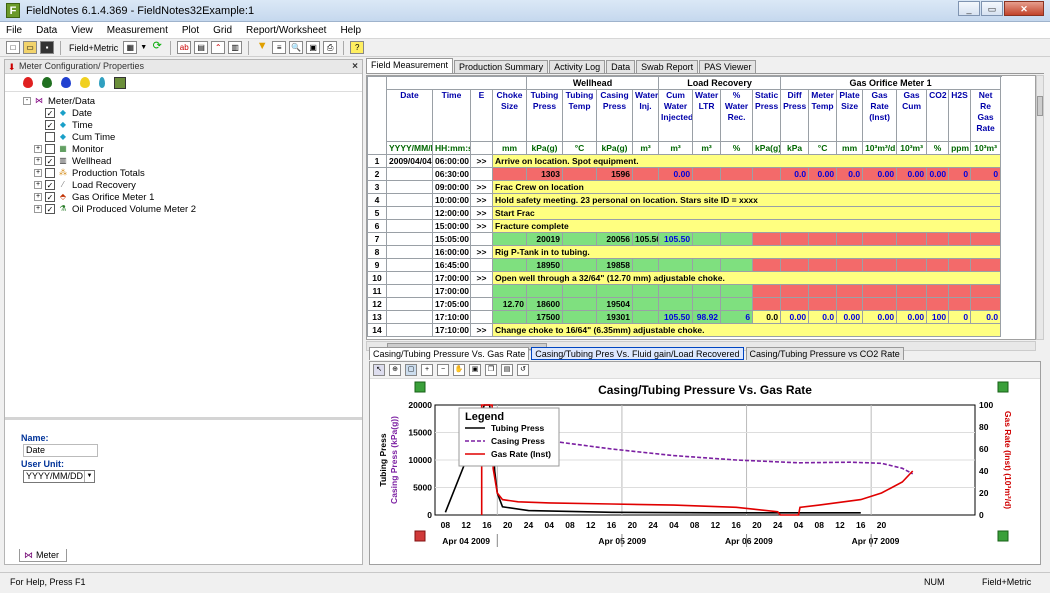 This screenshot has height=593, width=1050. I want to click on meter-grid-icon, so click(120, 82).